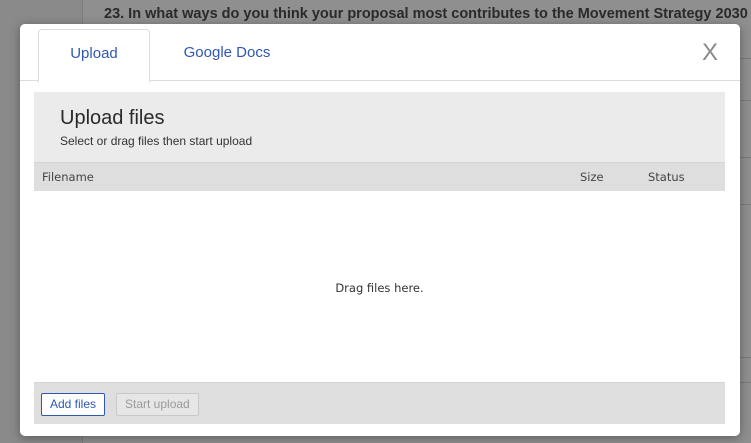 This screenshot has width=751, height=443. Describe the element at coordinates (157, 404) in the screenshot. I see `start-upload-button: Start upload` at that location.